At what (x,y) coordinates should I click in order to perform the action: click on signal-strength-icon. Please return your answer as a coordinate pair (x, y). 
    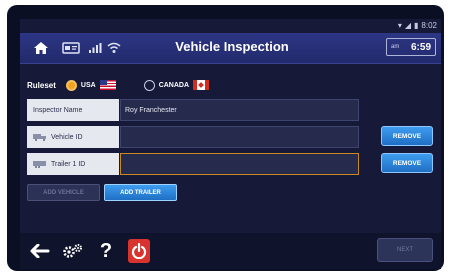
    Looking at the image, I should click on (95, 48).